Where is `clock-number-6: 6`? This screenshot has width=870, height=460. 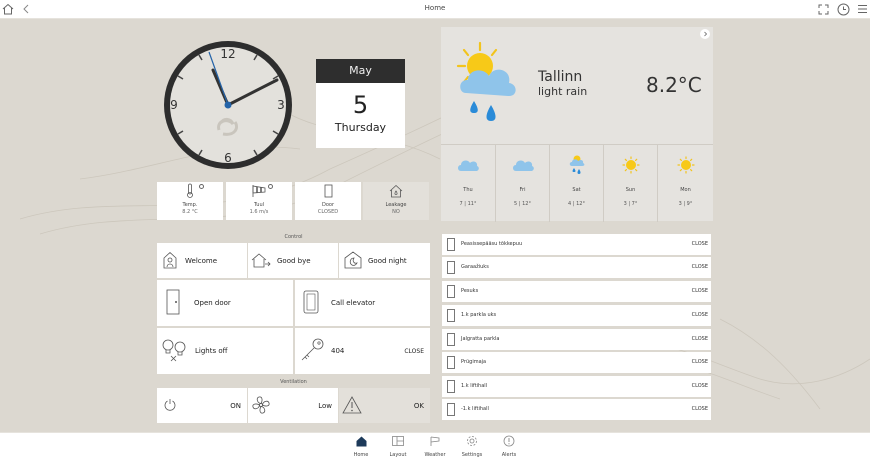 clock-number-6: 6 is located at coordinates (228, 158).